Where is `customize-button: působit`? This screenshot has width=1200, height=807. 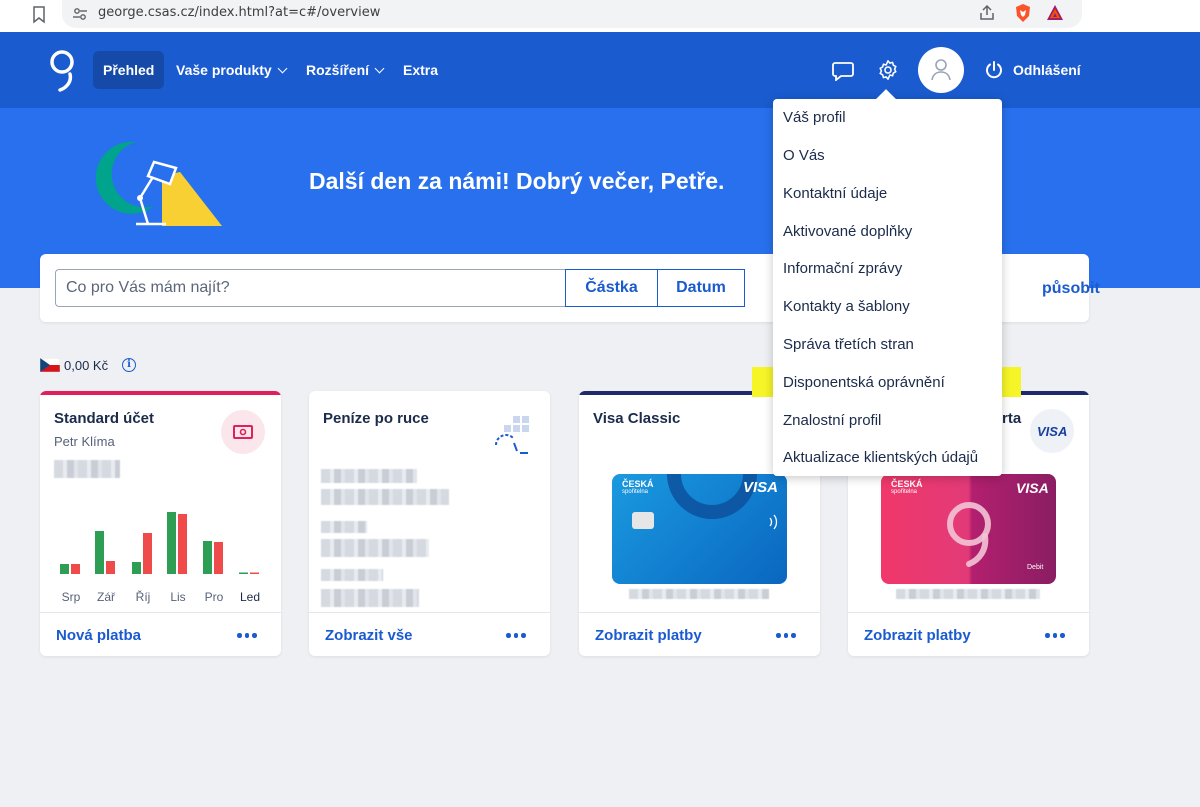
customize-button: působit is located at coordinates (1071, 289).